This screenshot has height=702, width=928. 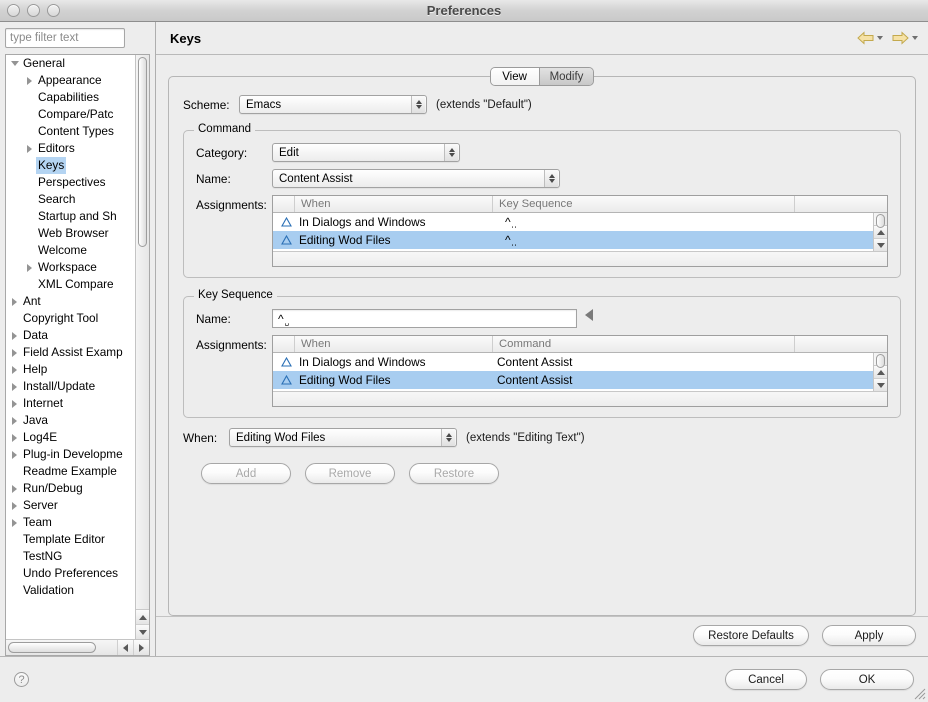 I want to click on command-vscroll-track, so click(x=880, y=220).